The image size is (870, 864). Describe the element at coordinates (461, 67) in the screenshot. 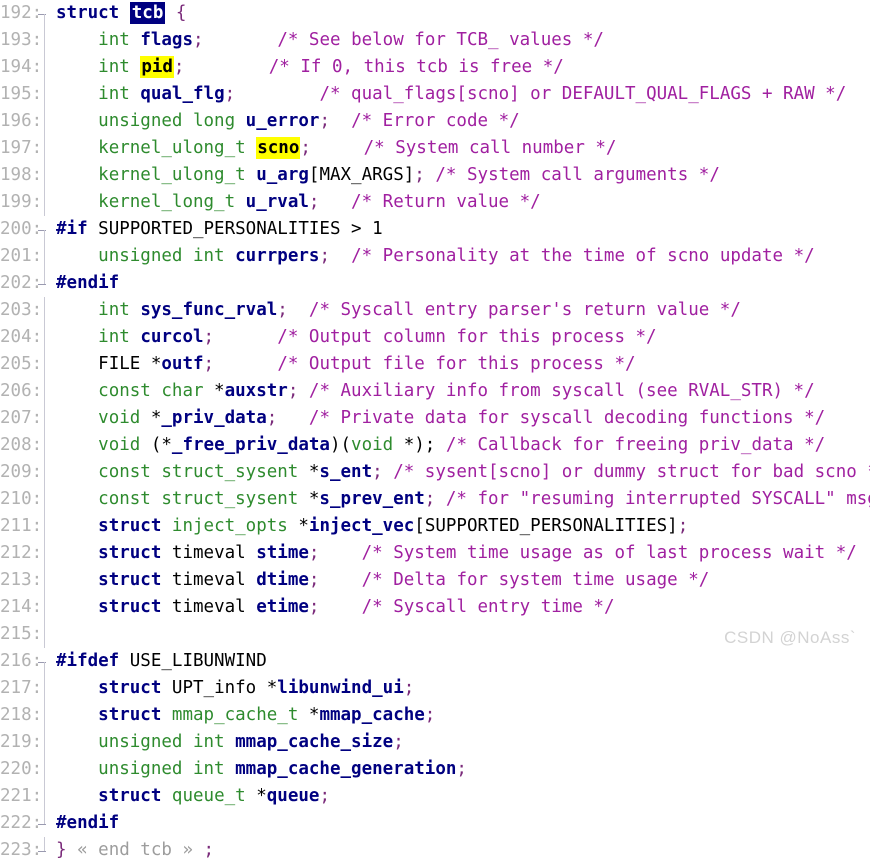

I see `code-line-text: int pid; /* If 0, this tcb is free */` at that location.